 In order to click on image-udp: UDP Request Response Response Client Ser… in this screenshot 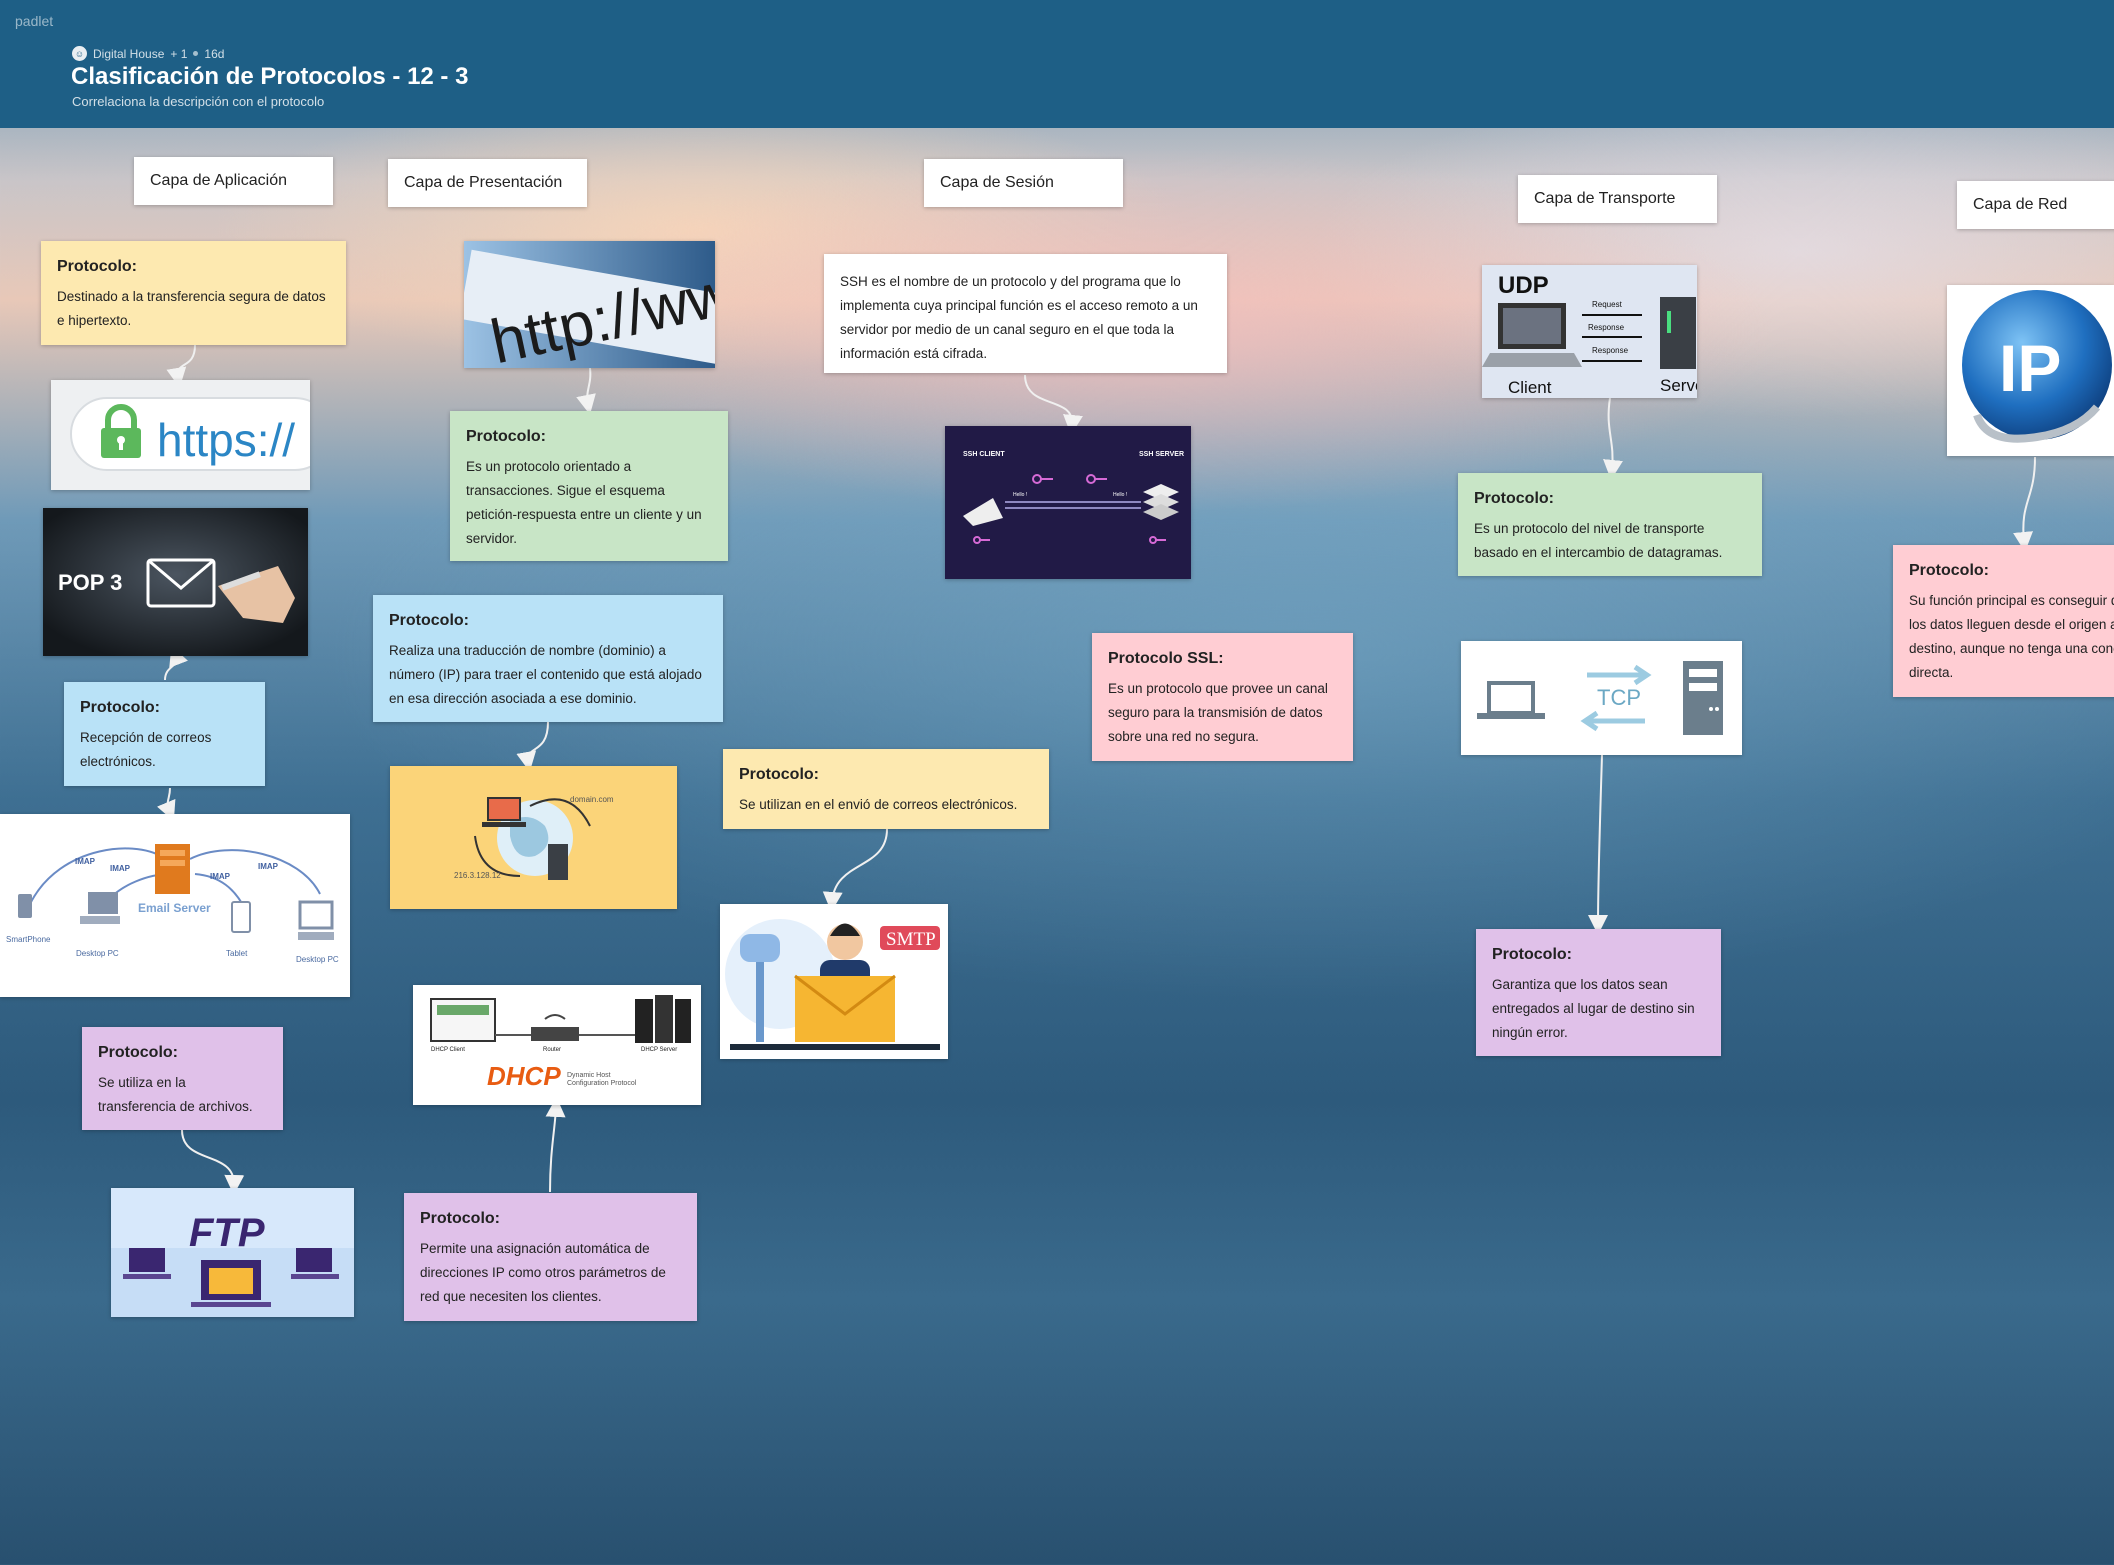, I will do `click(1589, 331)`.